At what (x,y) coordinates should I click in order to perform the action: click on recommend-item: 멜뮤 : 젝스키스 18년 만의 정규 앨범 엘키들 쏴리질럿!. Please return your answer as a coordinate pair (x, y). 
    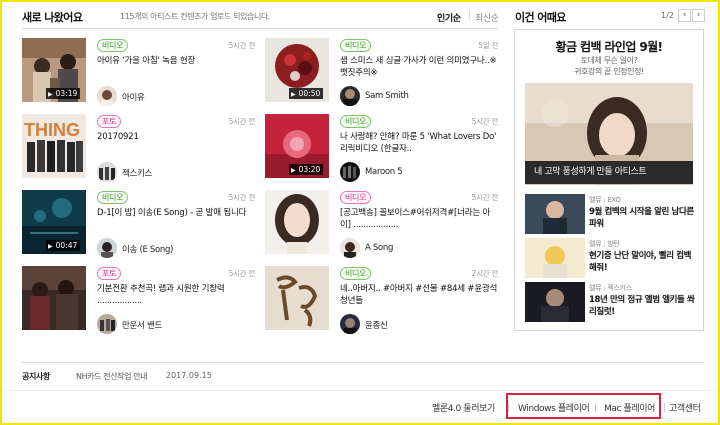
    Looking at the image, I should click on (611, 302).